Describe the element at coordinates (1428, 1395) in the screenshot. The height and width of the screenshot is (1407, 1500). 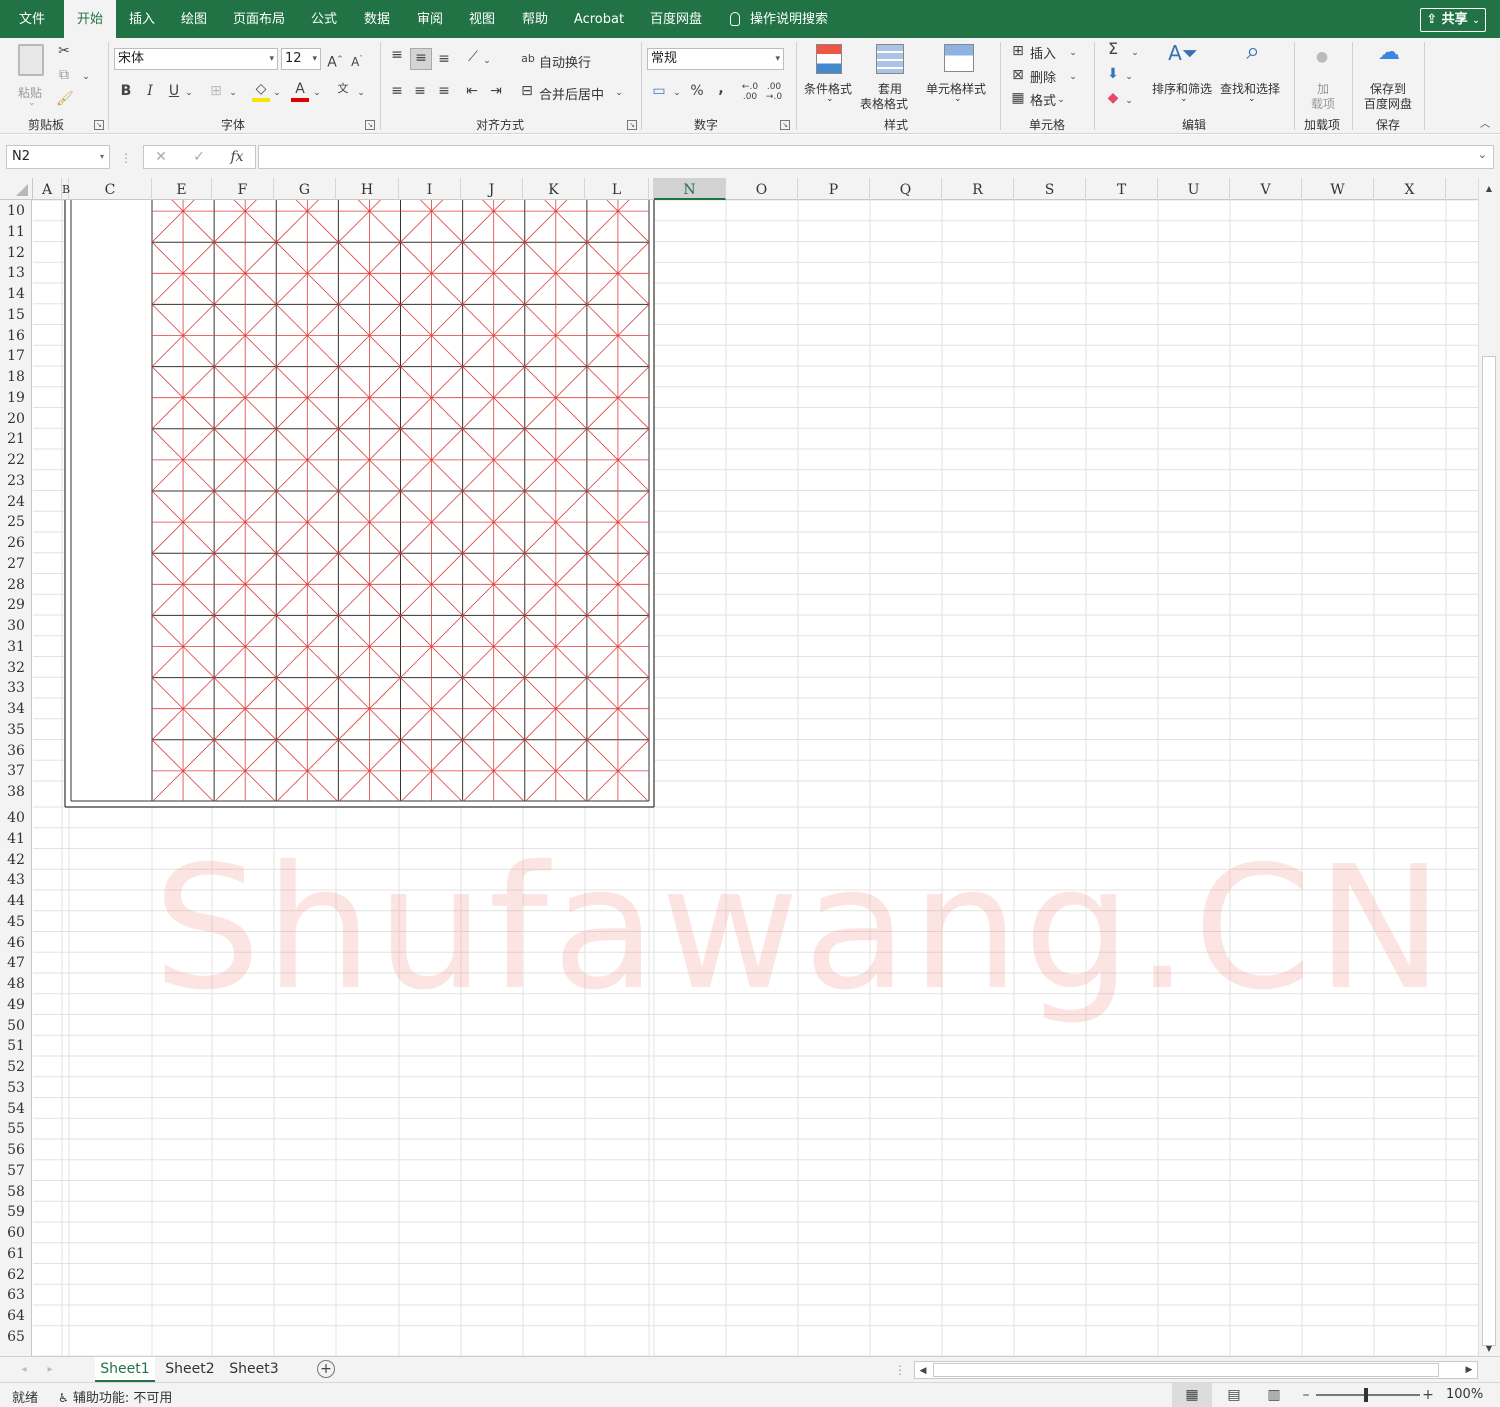
I see `zoom-in-icon: +` at that location.